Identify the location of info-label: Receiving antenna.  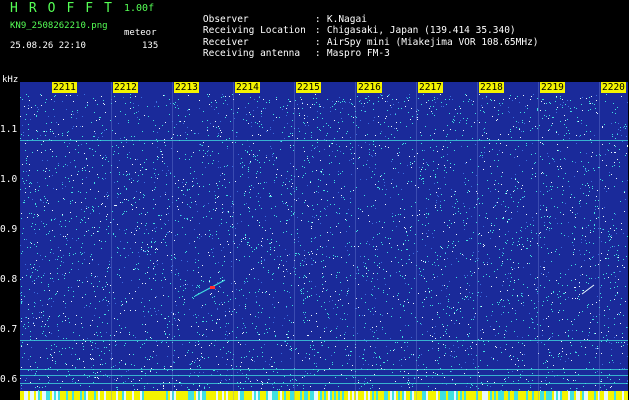
(251, 53).